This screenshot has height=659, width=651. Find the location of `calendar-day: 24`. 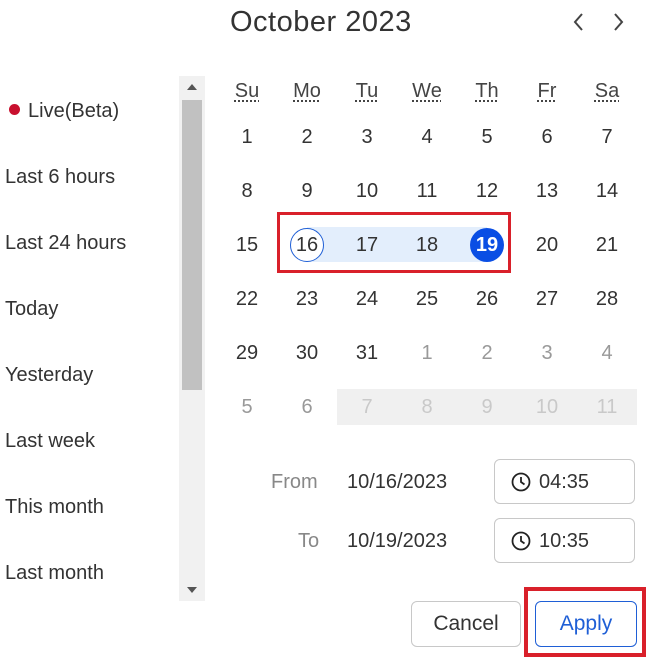

calendar-day: 24 is located at coordinates (367, 299).